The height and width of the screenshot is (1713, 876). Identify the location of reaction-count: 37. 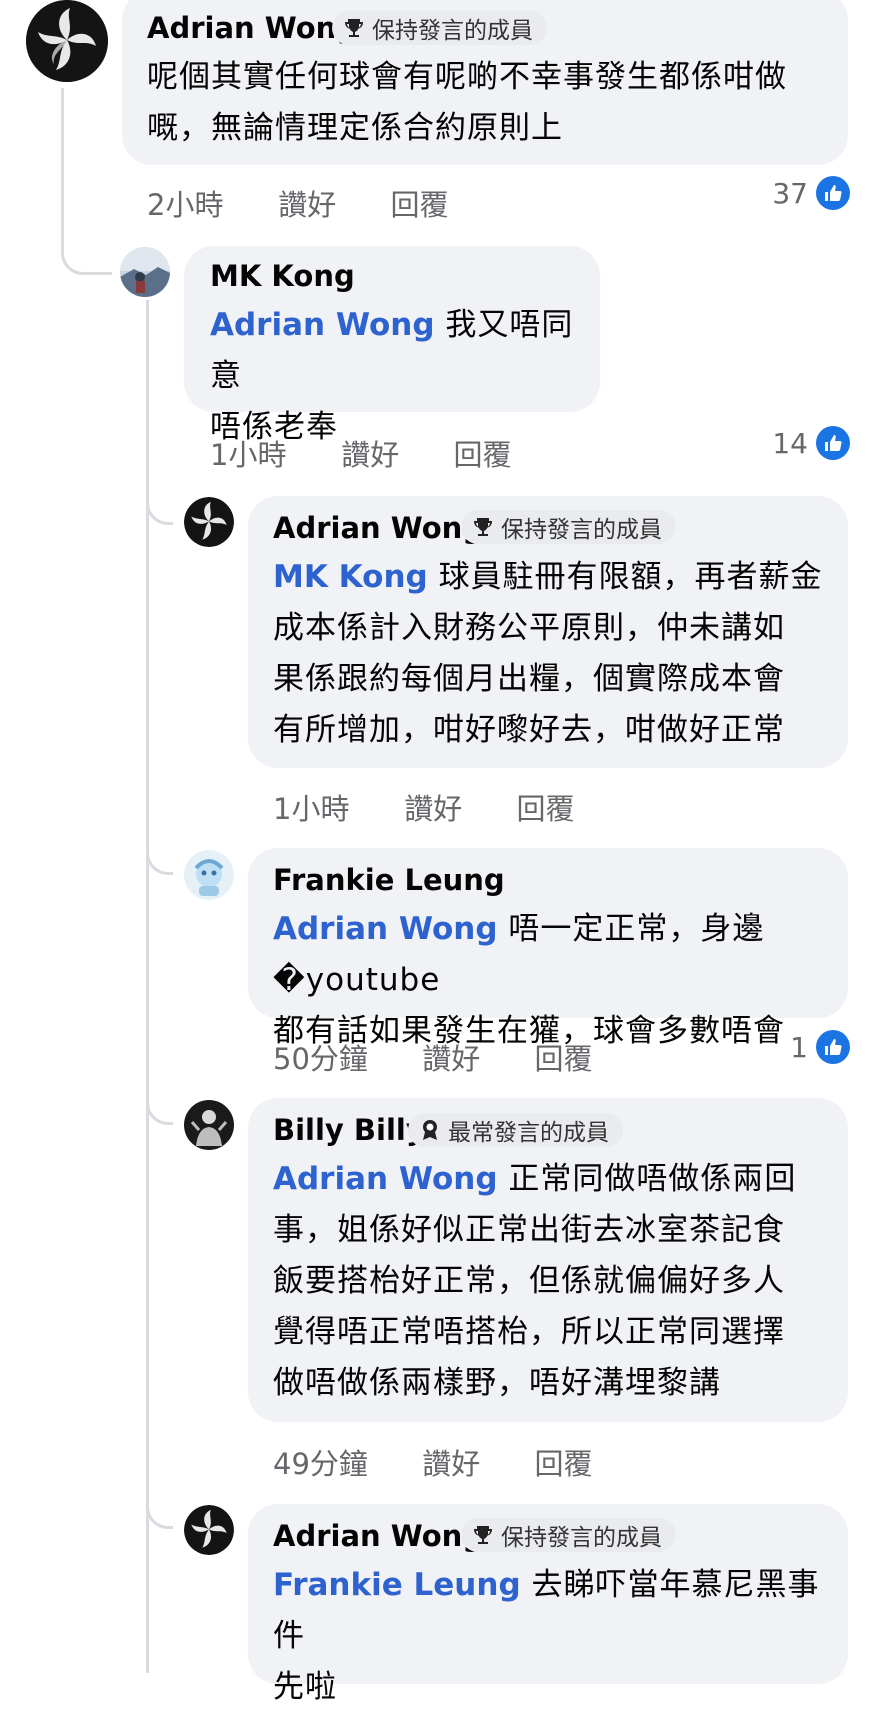
(811, 193).